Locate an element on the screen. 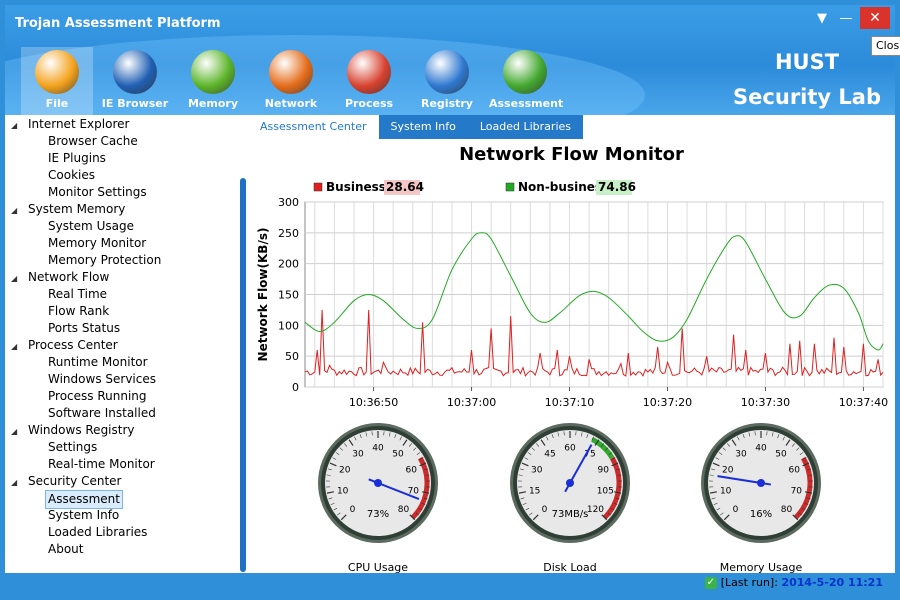 The width and height of the screenshot is (900, 600). sidebar-item-label: Loaded Libraries is located at coordinates (98, 532).